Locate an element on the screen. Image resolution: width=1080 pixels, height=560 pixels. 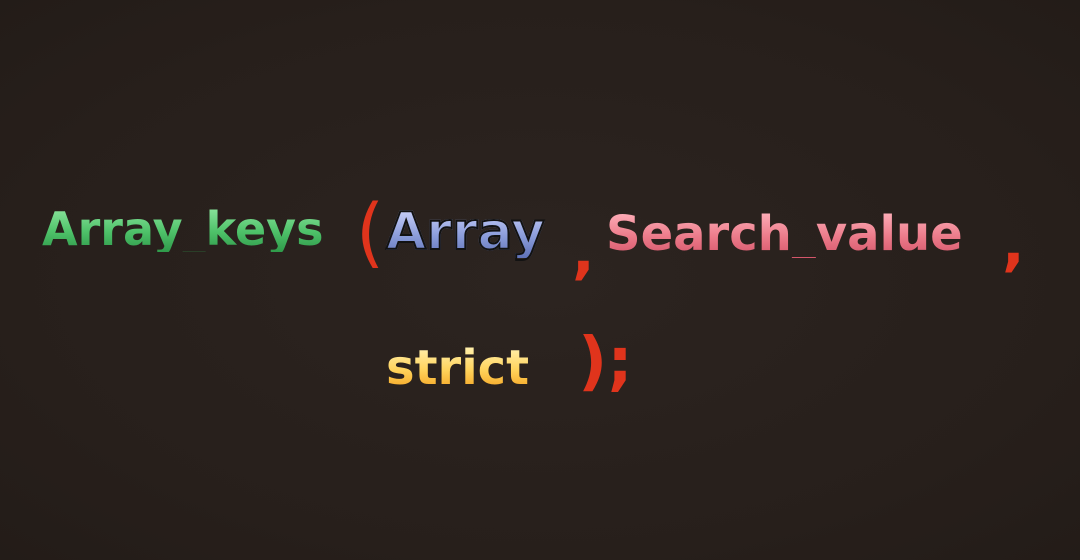
argument-strict: strict is located at coordinates (458, 368).